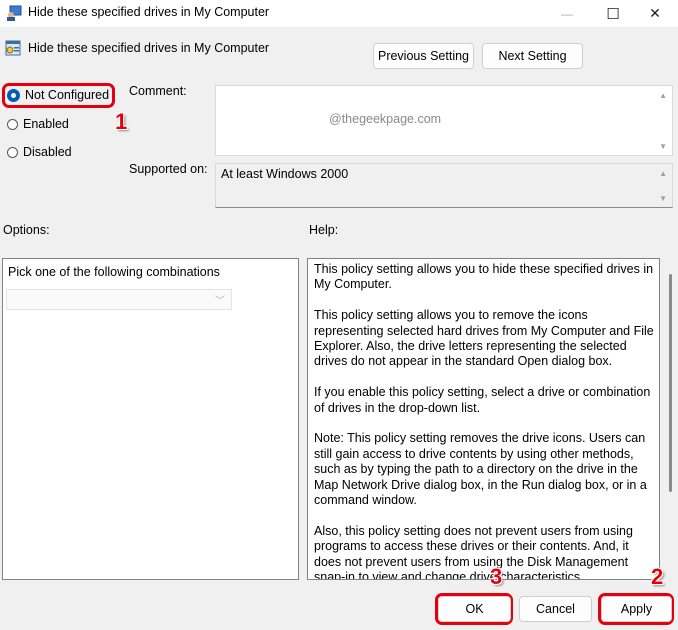  I want to click on comment-label: Comment:, so click(158, 91).